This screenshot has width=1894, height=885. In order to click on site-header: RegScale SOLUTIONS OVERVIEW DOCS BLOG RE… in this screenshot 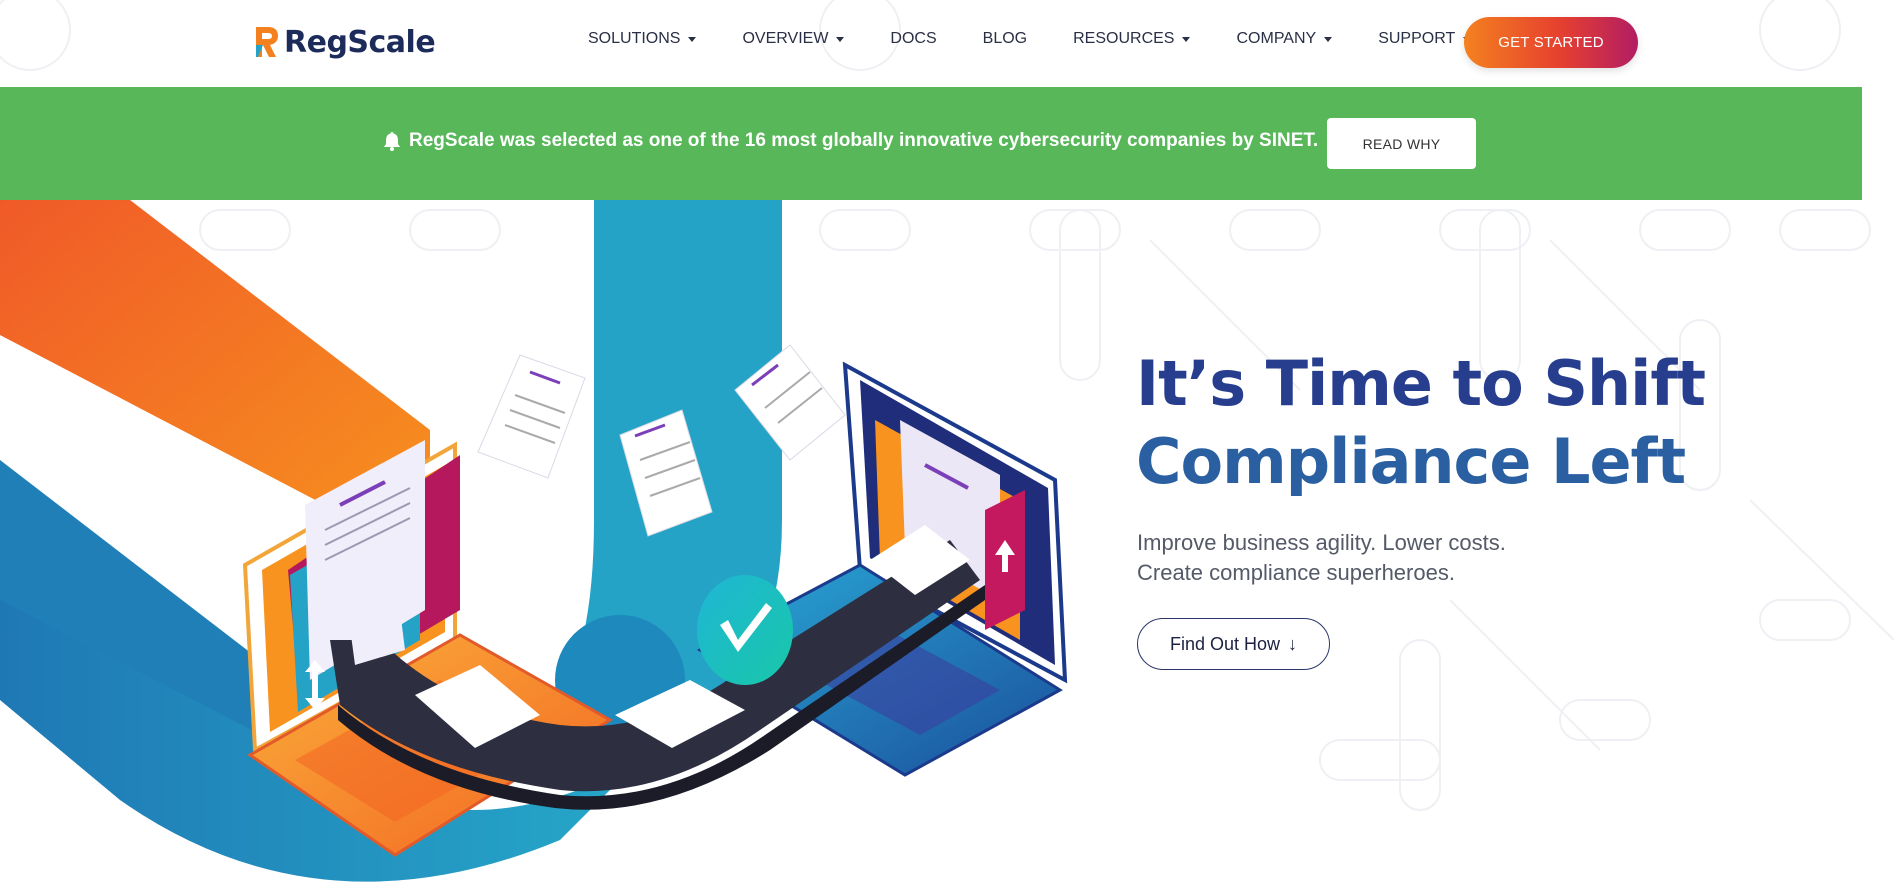, I will do `click(947, 43)`.